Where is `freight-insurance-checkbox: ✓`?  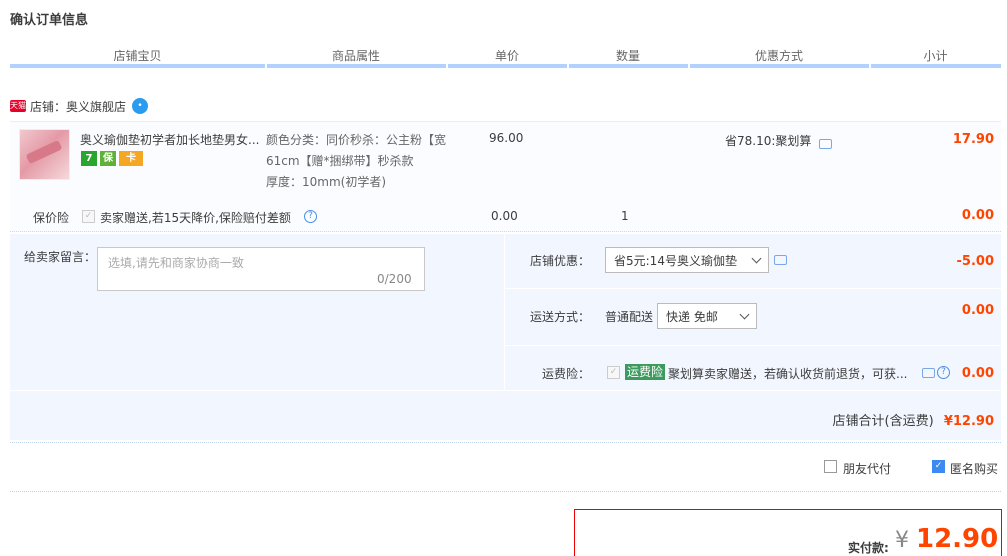 freight-insurance-checkbox: ✓ is located at coordinates (613, 372).